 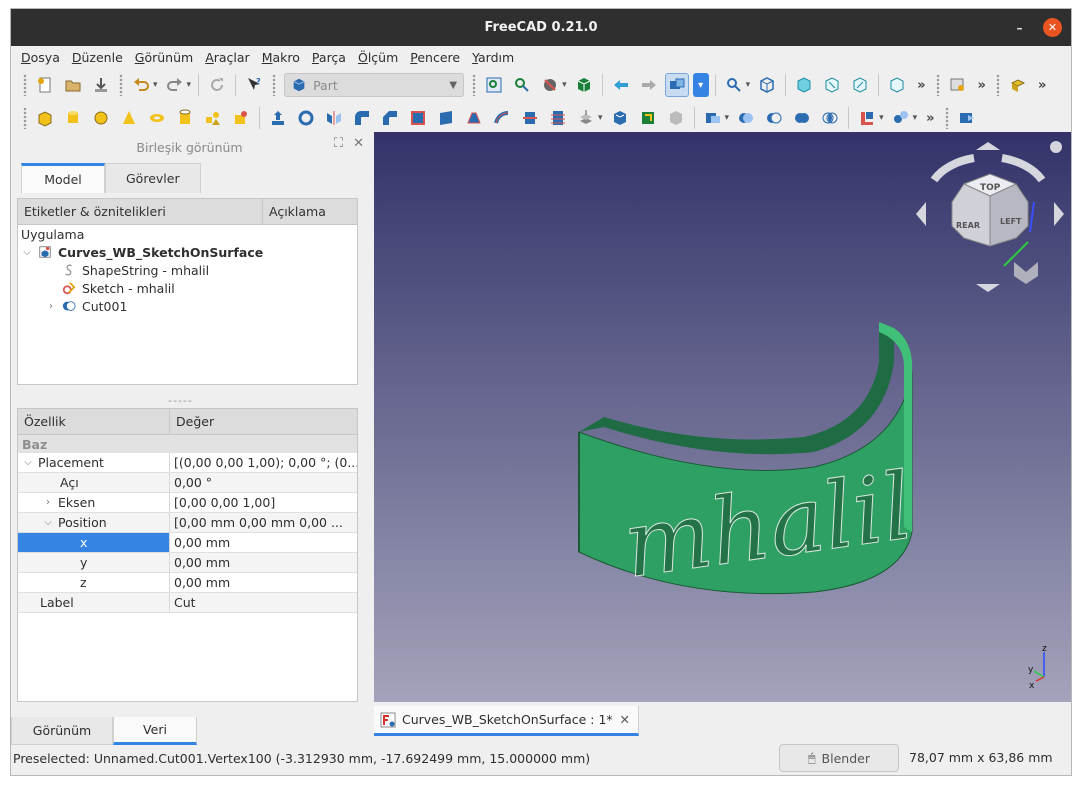 I want to click on check-geometry-icon, so click(x=967, y=118).